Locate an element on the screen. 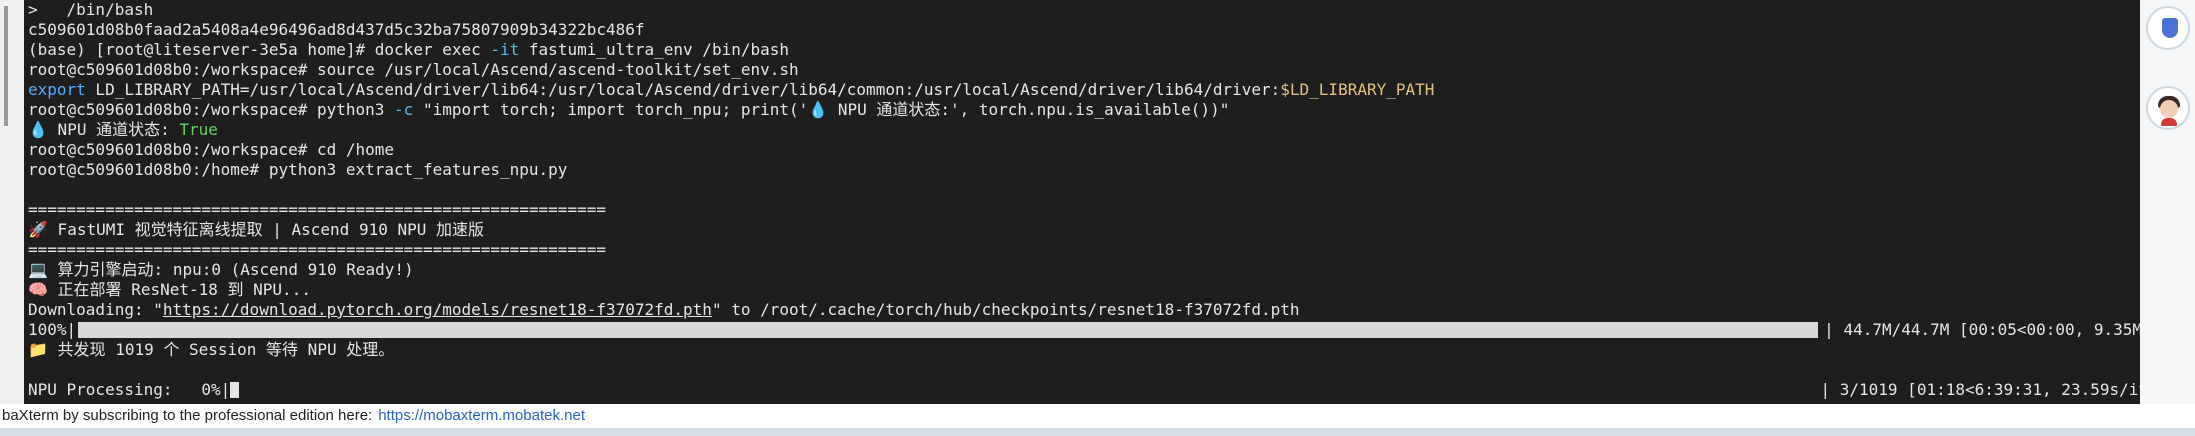 The image size is (2195, 436). status-link: https://mobaxterm.mobatek.net is located at coordinates (481, 415).